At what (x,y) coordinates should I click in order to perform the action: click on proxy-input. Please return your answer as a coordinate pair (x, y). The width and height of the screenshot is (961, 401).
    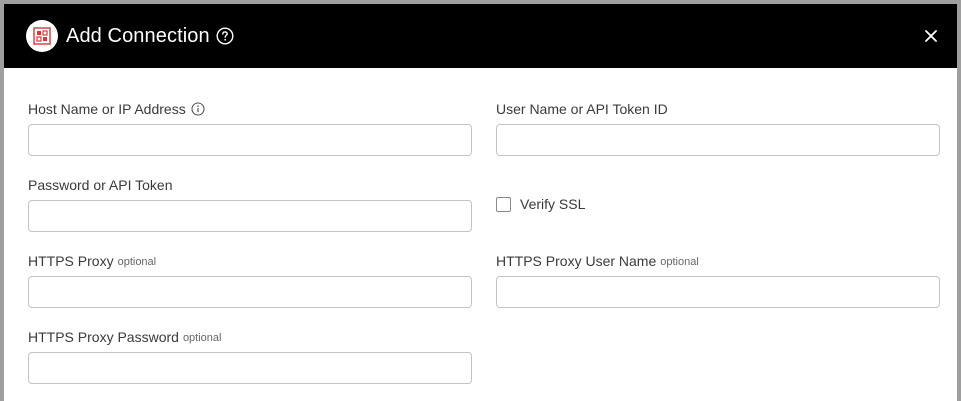
    Looking at the image, I should click on (250, 292).